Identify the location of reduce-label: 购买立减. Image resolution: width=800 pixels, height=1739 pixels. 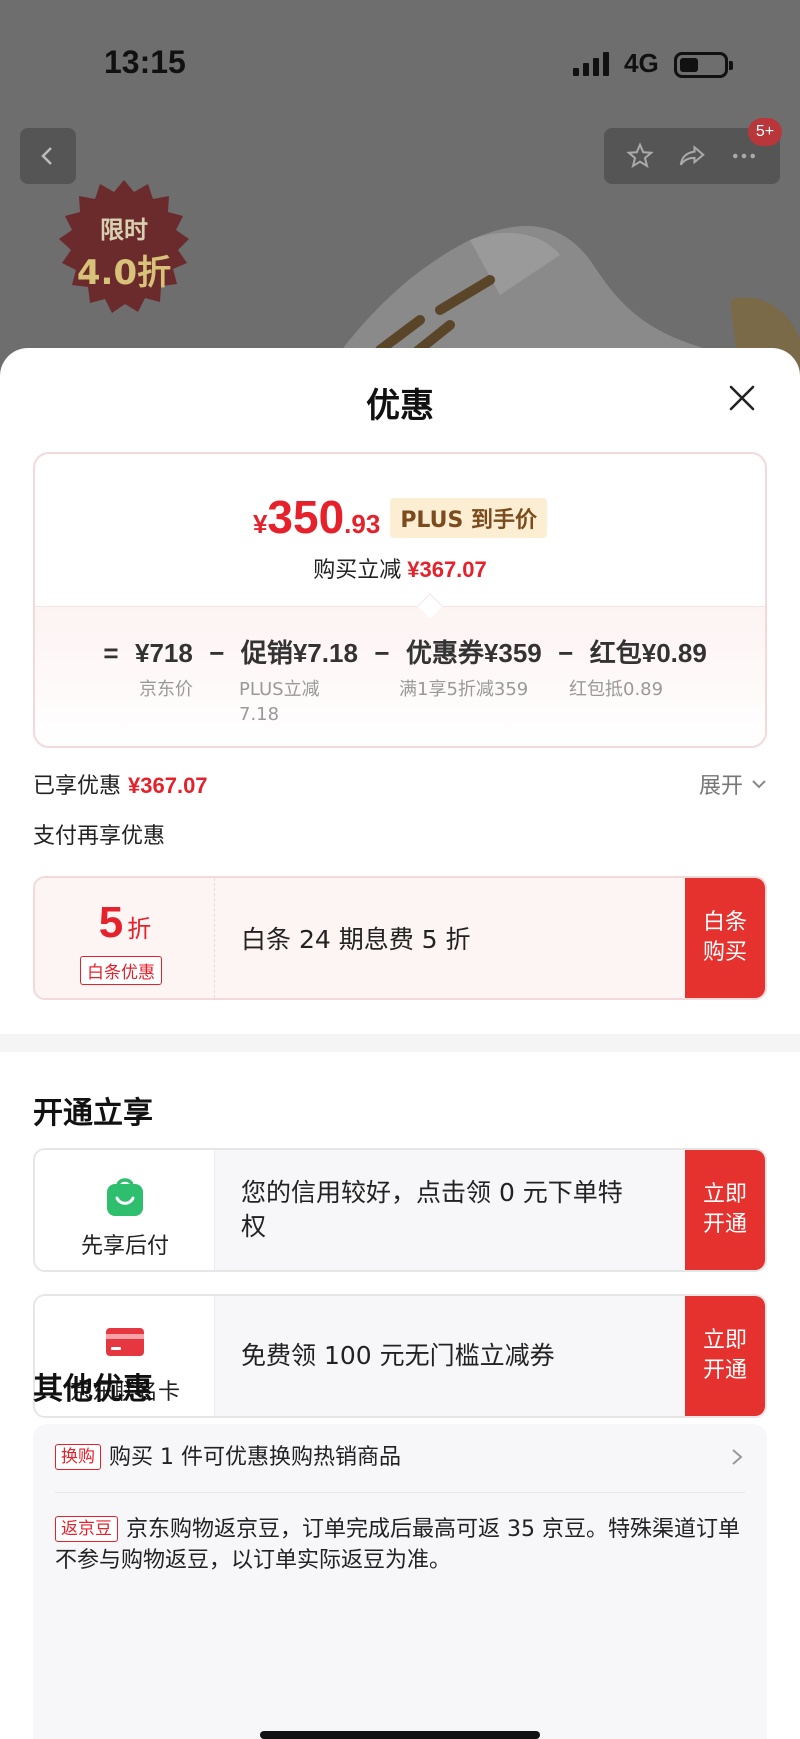
(357, 570).